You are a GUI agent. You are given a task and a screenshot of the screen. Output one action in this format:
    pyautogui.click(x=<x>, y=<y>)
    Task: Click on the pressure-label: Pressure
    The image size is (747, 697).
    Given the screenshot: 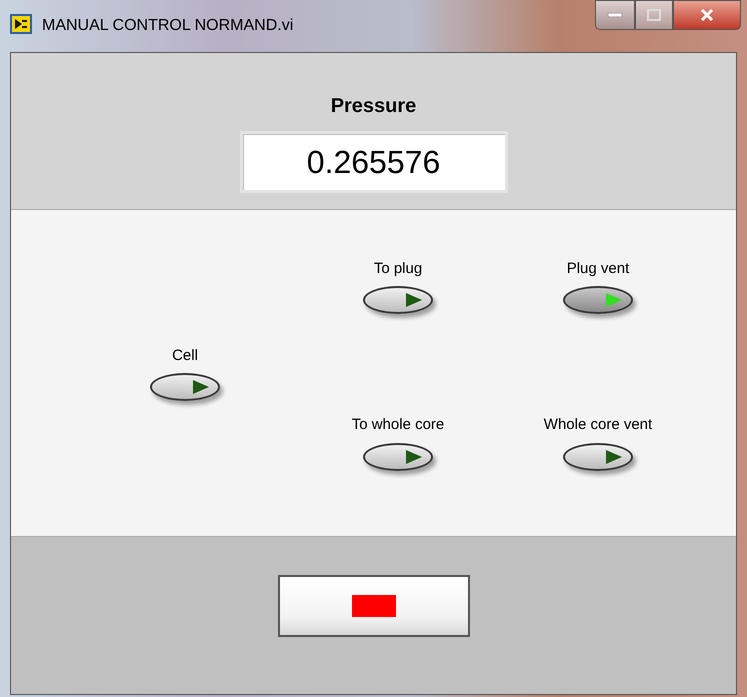 What is the action you would take?
    pyautogui.click(x=373, y=106)
    